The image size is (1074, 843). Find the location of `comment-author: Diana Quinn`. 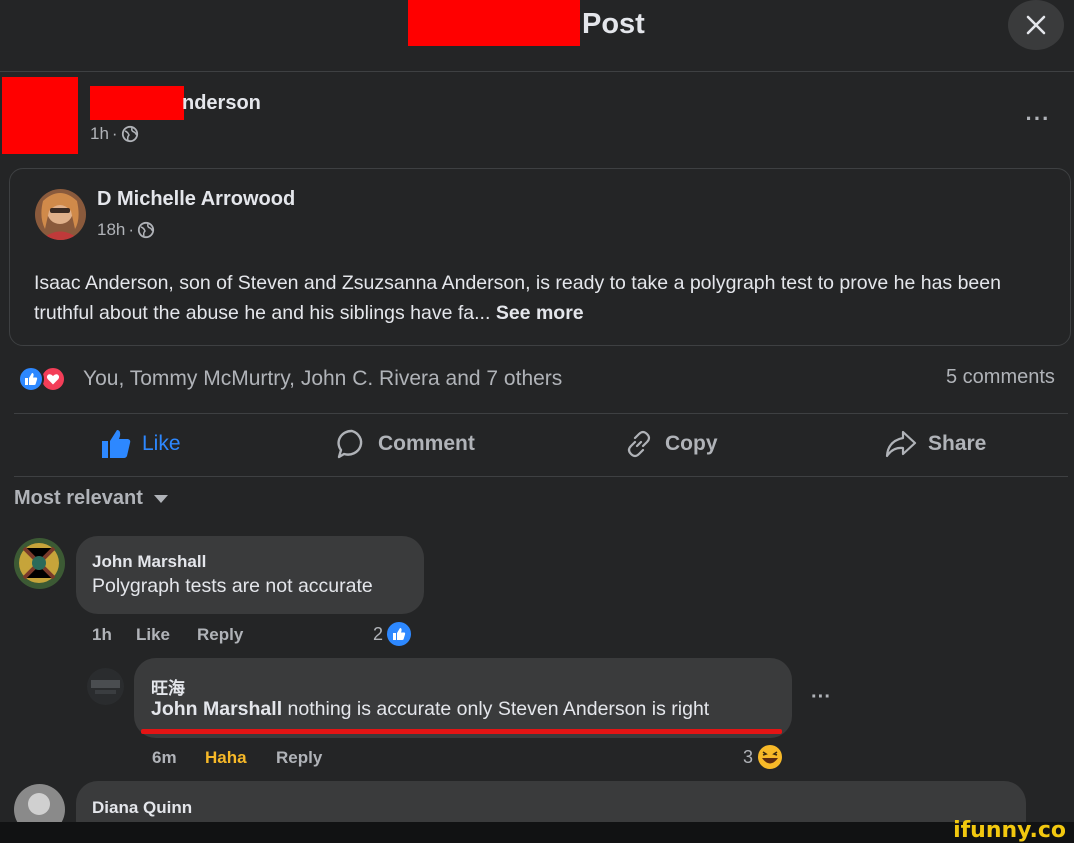

comment-author: Diana Quinn is located at coordinates (142, 808).